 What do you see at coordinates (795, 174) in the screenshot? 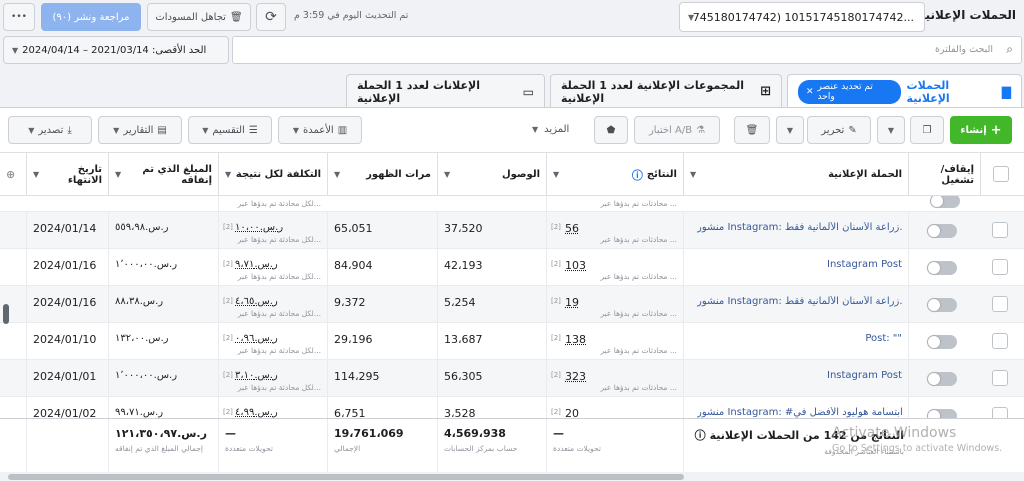
I see `header-campaign: ▼ الحملة الإعلانية` at bounding box center [795, 174].